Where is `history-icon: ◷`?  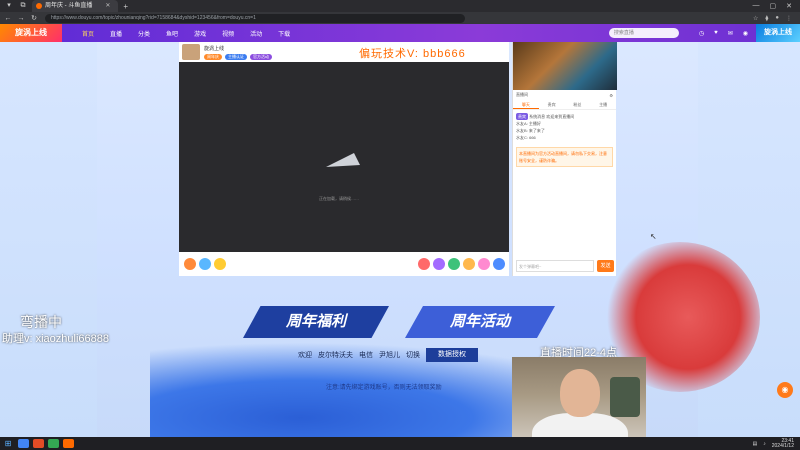 history-icon: ◷ is located at coordinates (701, 33).